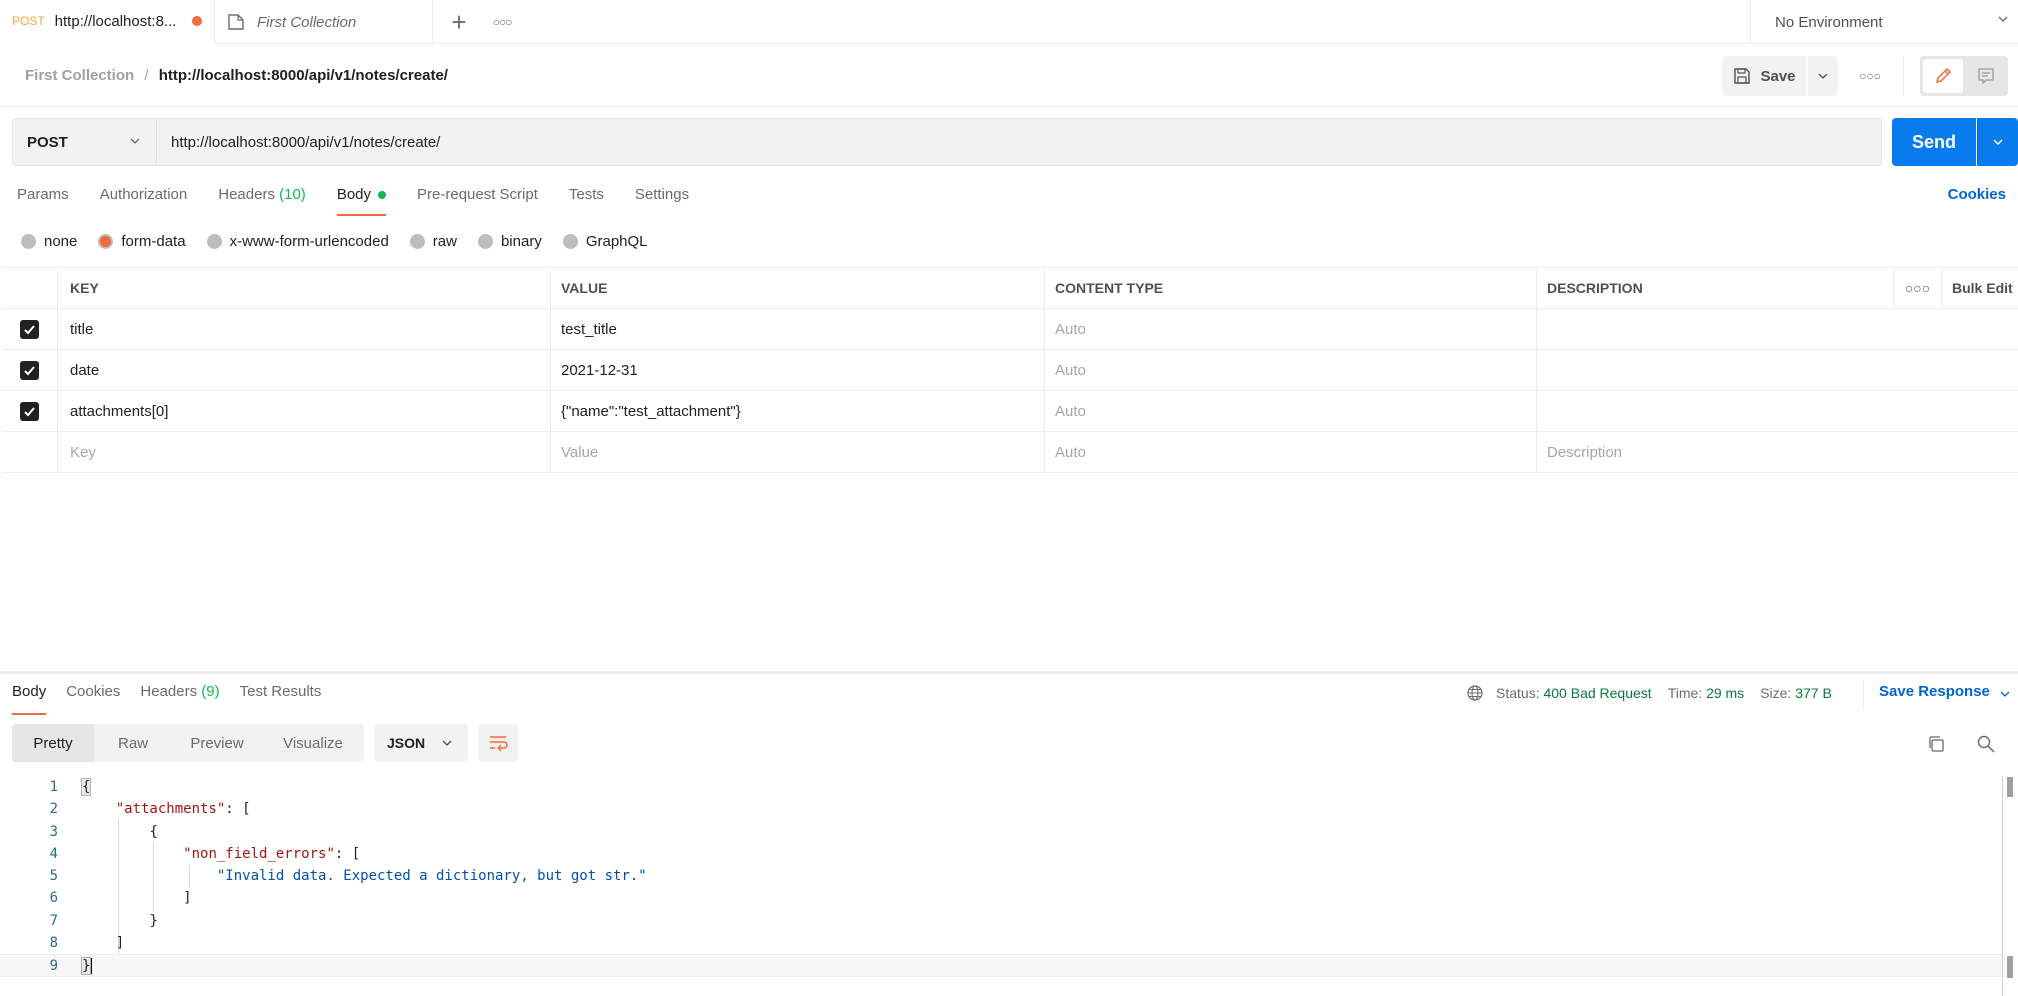  I want to click on body-type-urlencoded: x-www-form-urlencoded, so click(297, 241).